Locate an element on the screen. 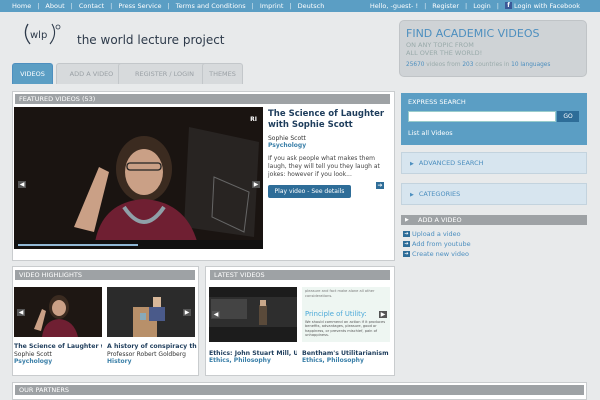 This screenshot has height=400, width=600. greeting-text: Hello, -guest- ! is located at coordinates (394, 6).